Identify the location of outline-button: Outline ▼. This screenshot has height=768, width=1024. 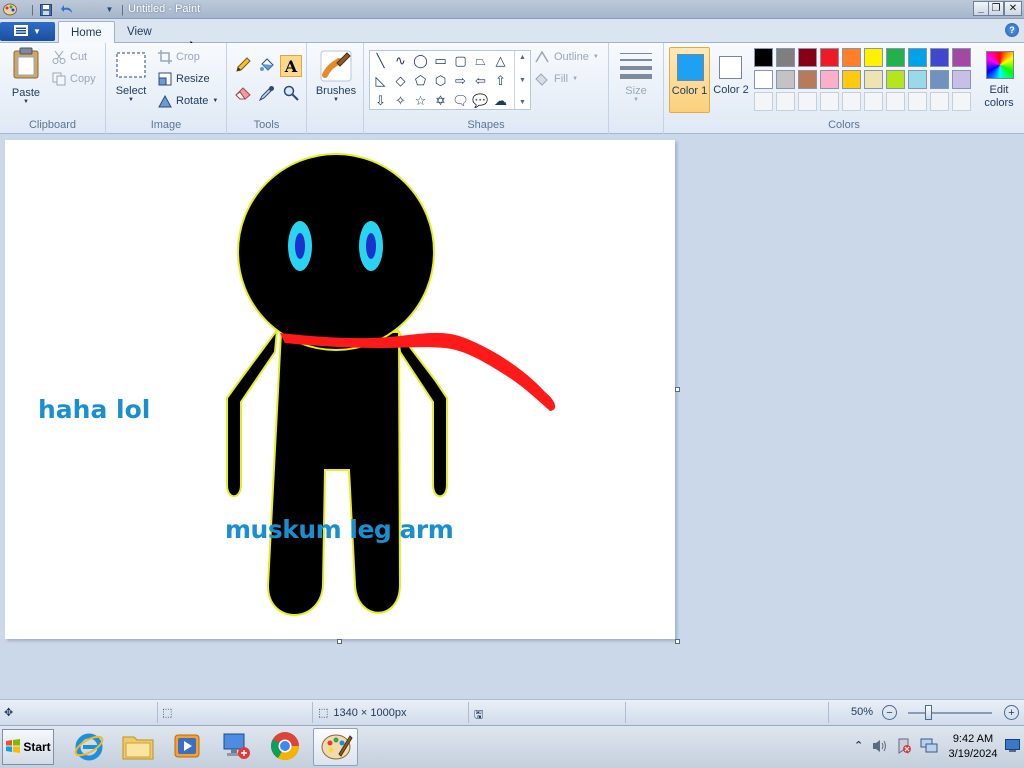
(566, 57).